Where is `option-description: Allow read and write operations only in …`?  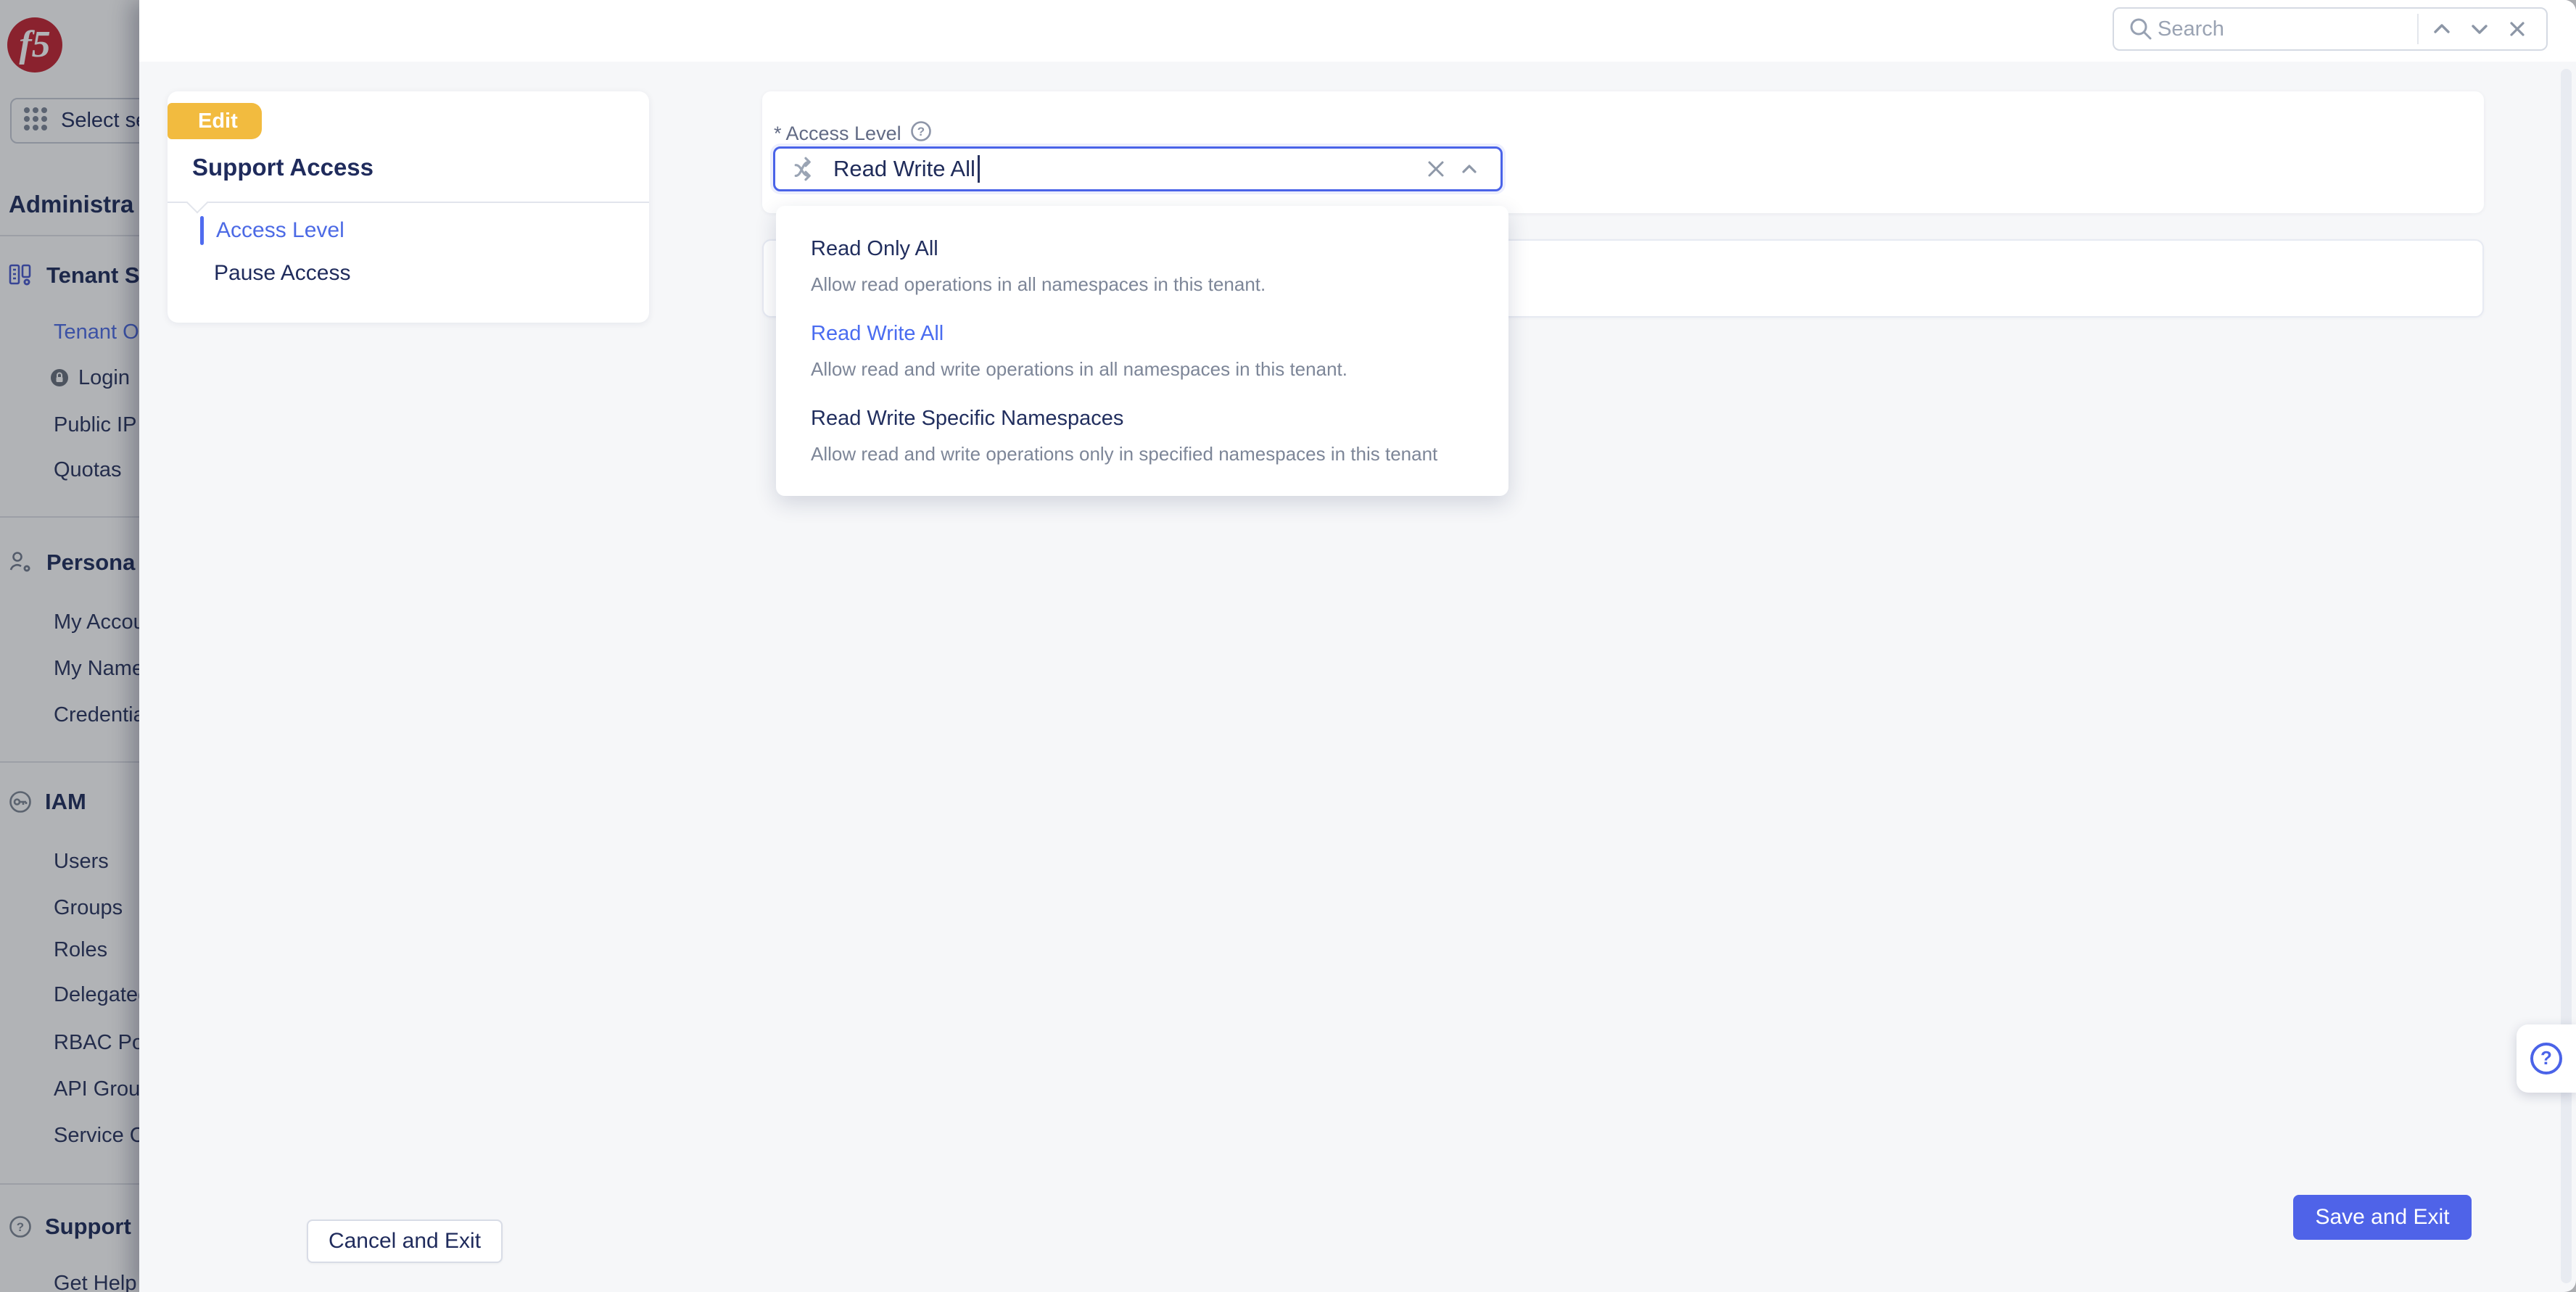
option-description: Allow read and write operations only in … is located at coordinates (1124, 454).